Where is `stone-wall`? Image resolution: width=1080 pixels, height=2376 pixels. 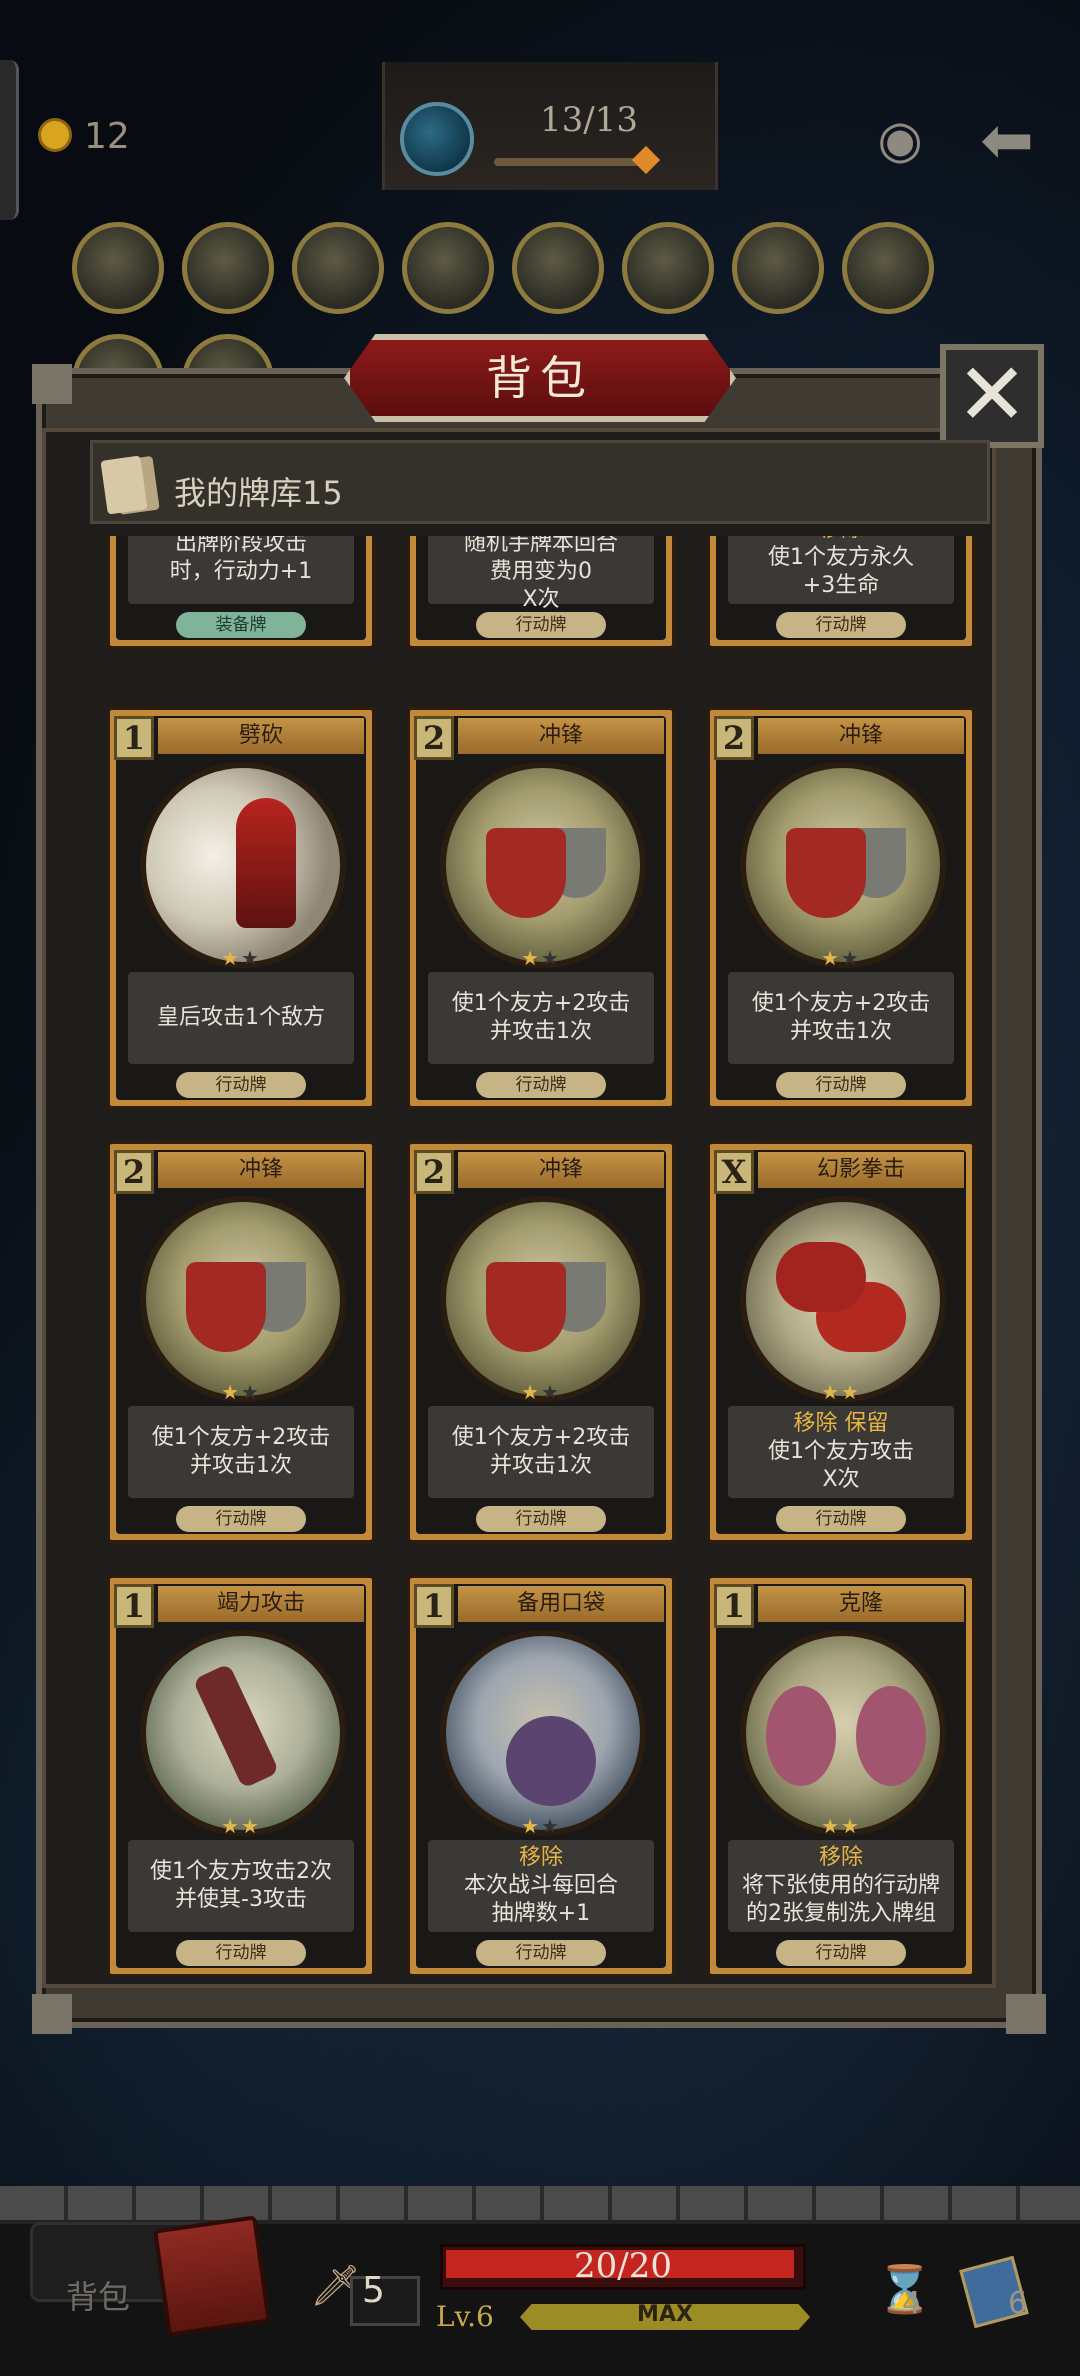 stone-wall is located at coordinates (540, 2205).